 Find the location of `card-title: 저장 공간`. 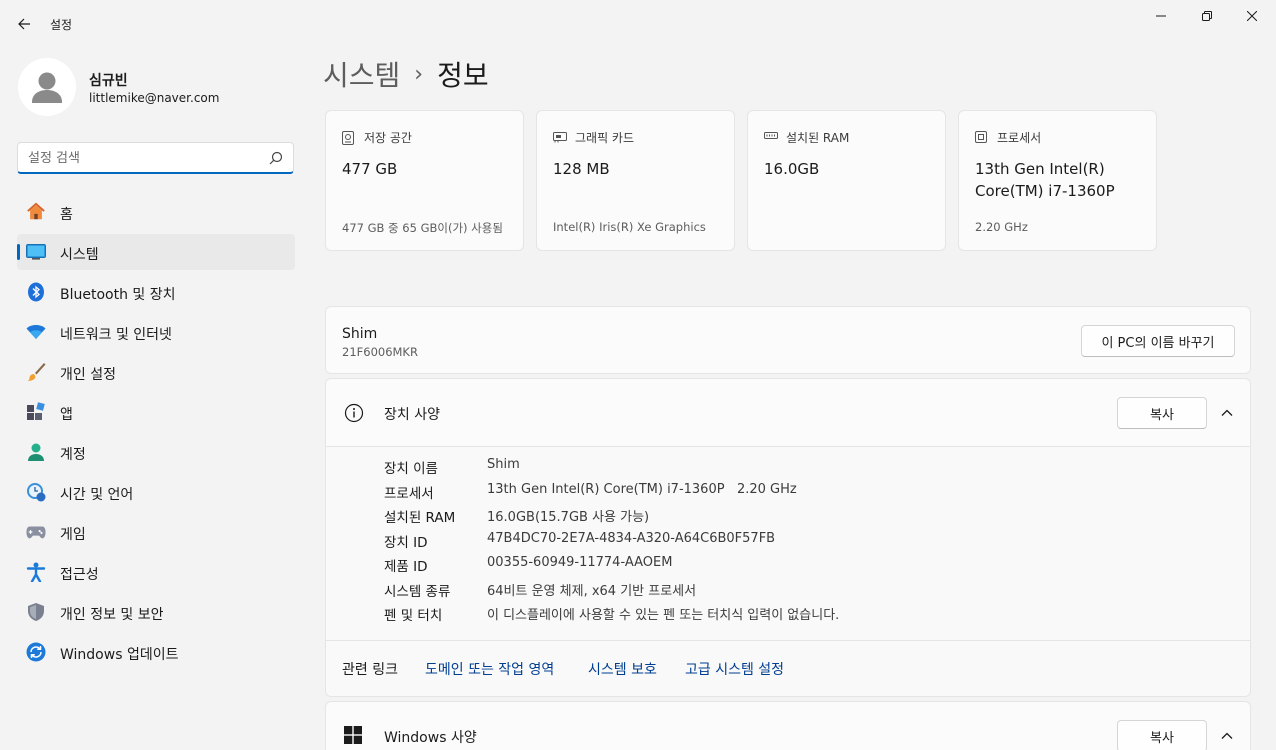

card-title: 저장 공간 is located at coordinates (388, 138).